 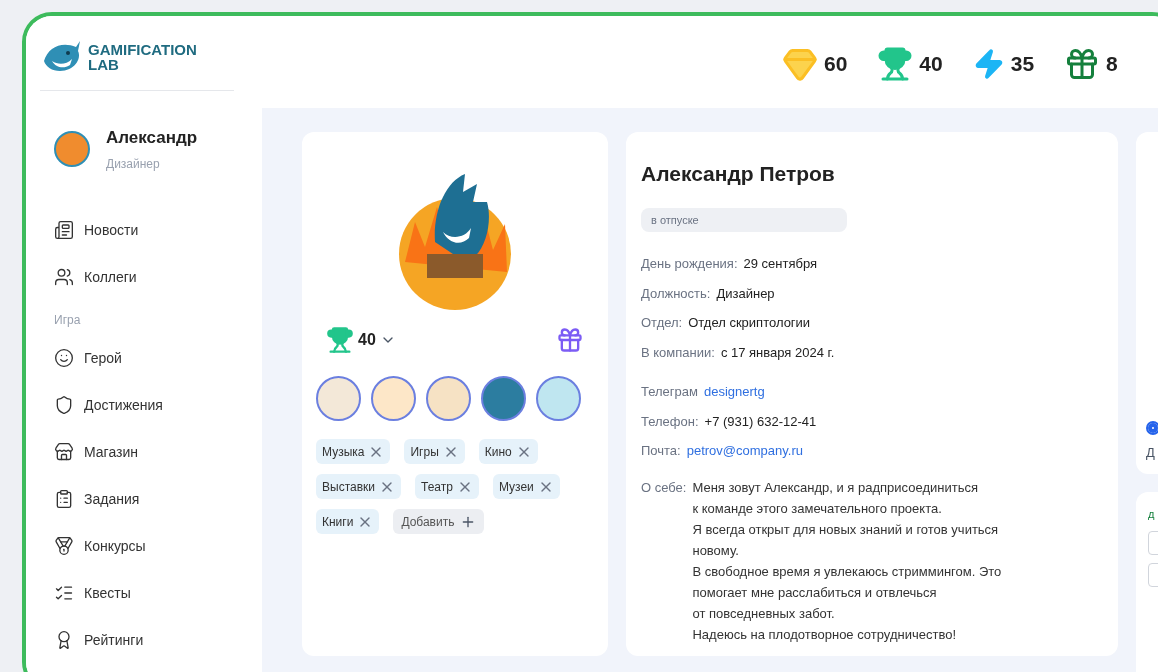 I want to click on field-label: В компании:, so click(x=678, y=352).